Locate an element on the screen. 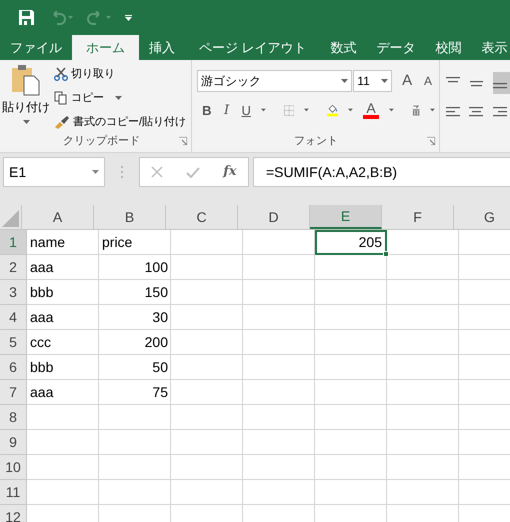 The image size is (510, 522). column-header: A is located at coordinates (58, 217).